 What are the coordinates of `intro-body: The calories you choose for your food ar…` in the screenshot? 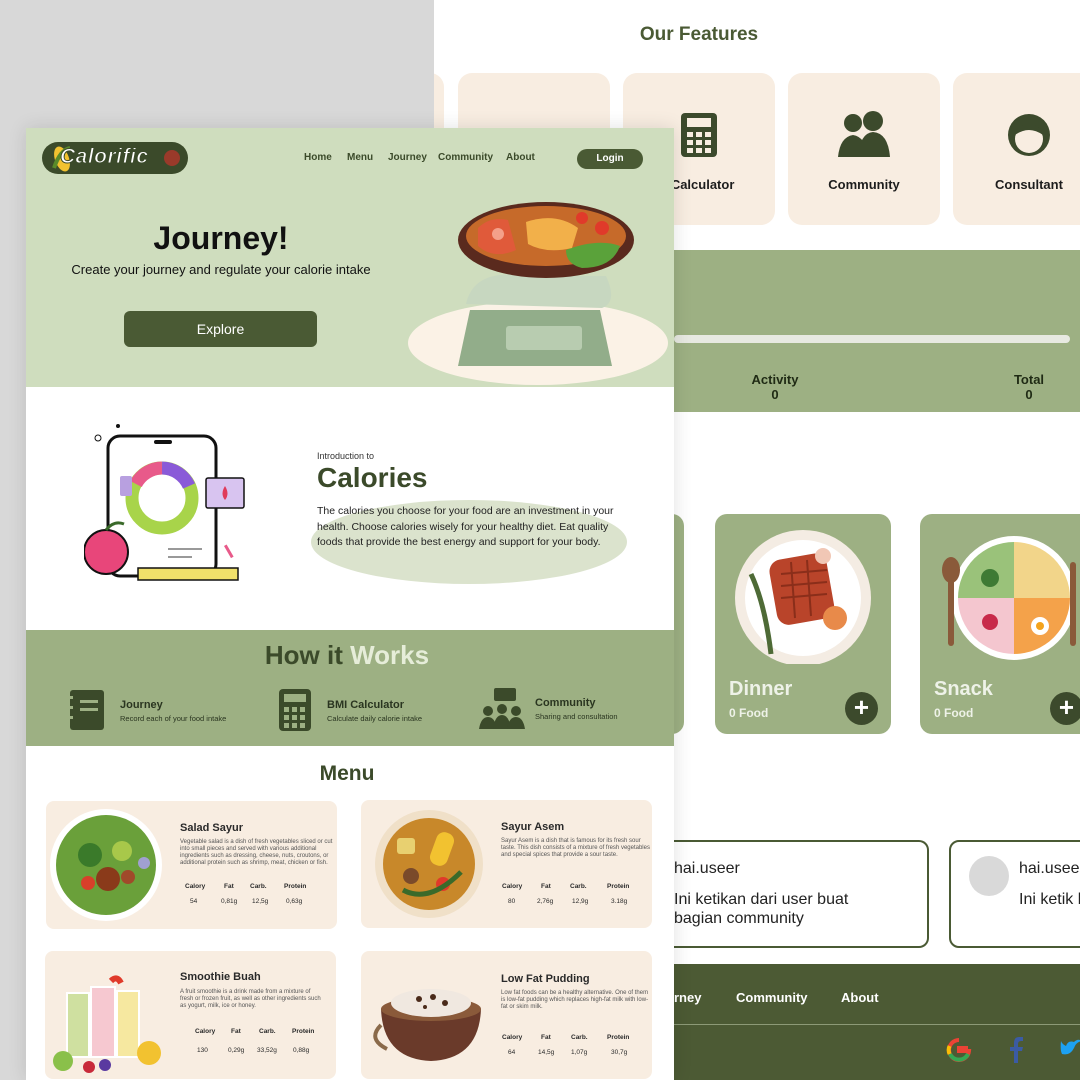 It's located at (465, 526).